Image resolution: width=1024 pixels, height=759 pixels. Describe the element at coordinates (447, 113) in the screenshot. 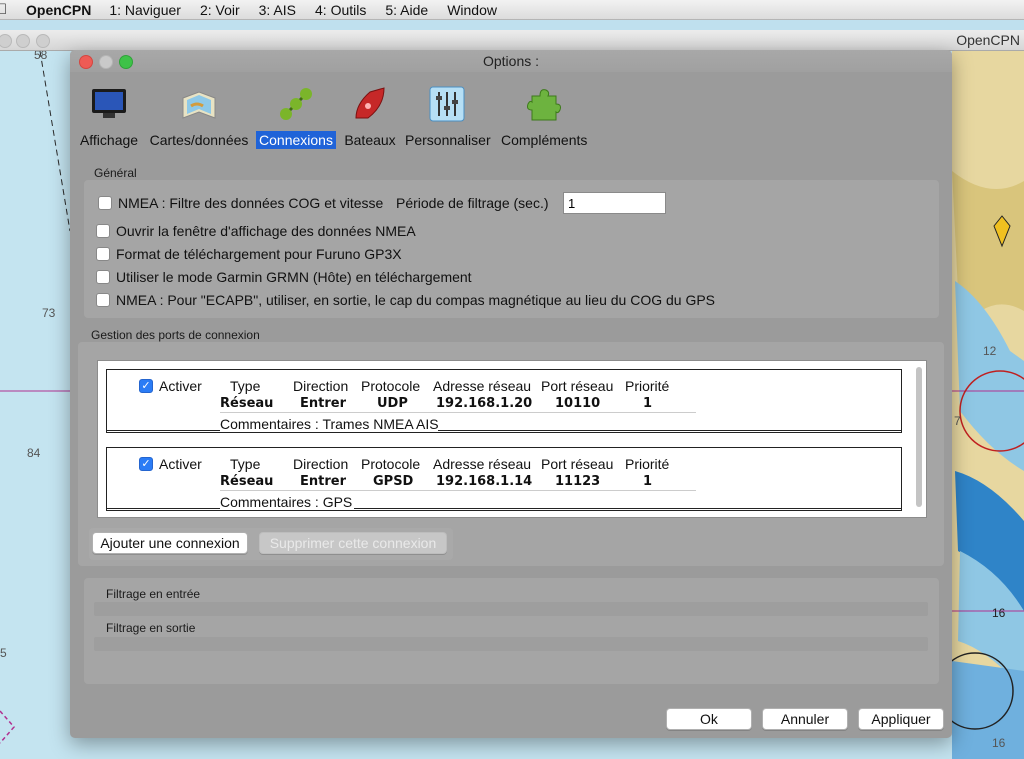

I see `tab-personnaliser: Personnaliser` at that location.